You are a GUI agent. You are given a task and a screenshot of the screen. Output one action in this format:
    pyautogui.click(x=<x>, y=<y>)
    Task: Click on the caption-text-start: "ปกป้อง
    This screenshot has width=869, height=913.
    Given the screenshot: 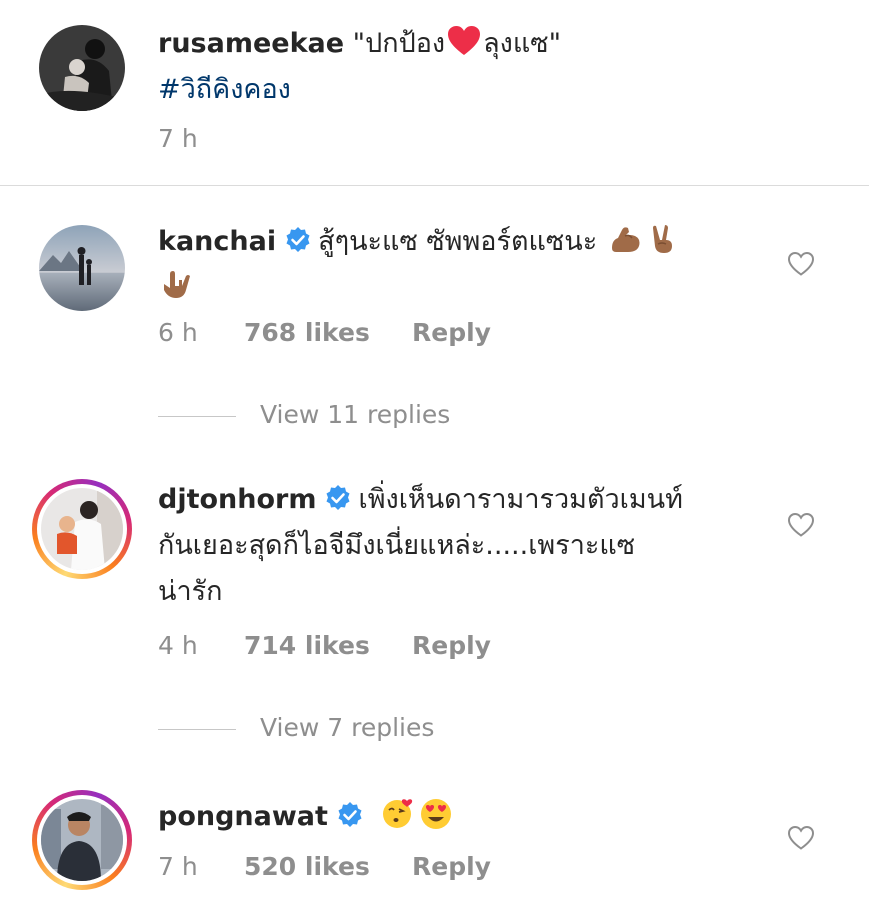 What is the action you would take?
    pyautogui.click(x=399, y=43)
    